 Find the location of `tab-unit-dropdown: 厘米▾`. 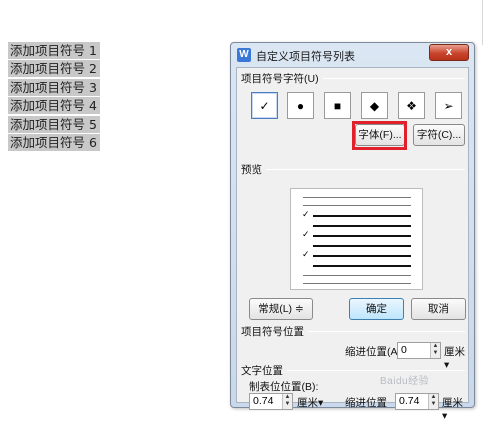

tab-unit-dropdown: 厘米▾ is located at coordinates (310, 402).